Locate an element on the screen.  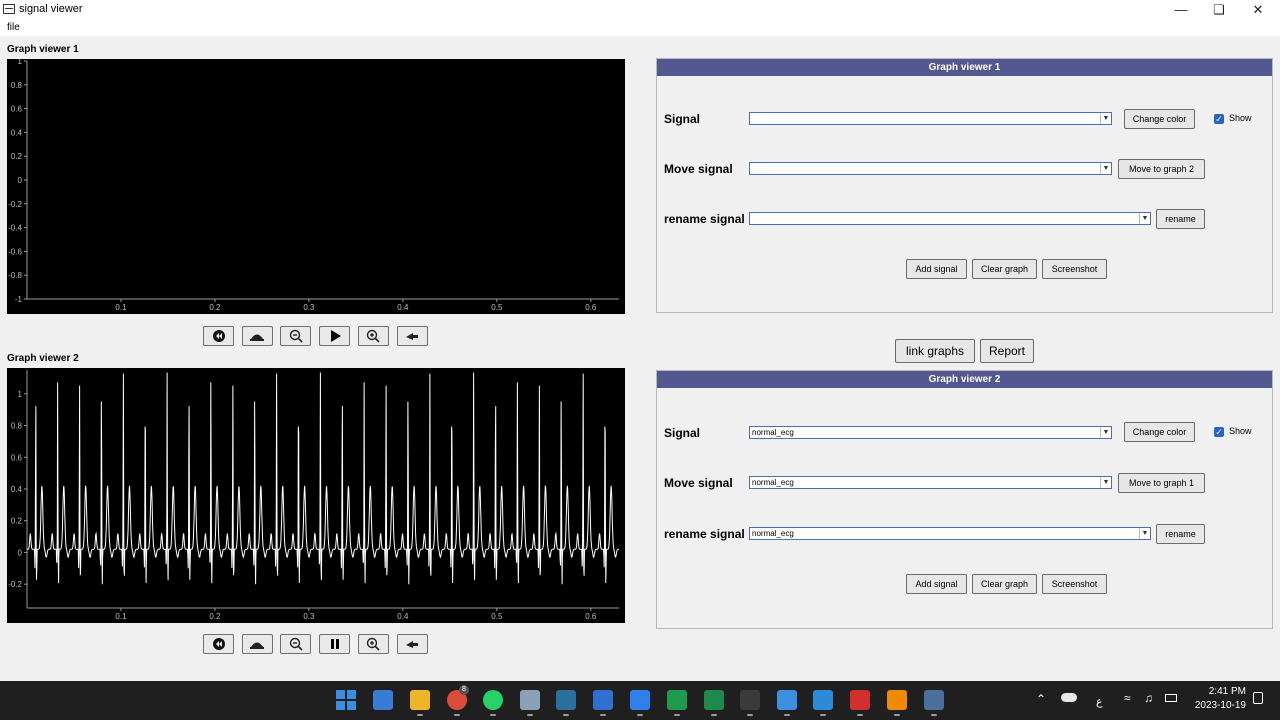
panel-2-move-button: Move to graph 1 is located at coordinates (1161, 483).